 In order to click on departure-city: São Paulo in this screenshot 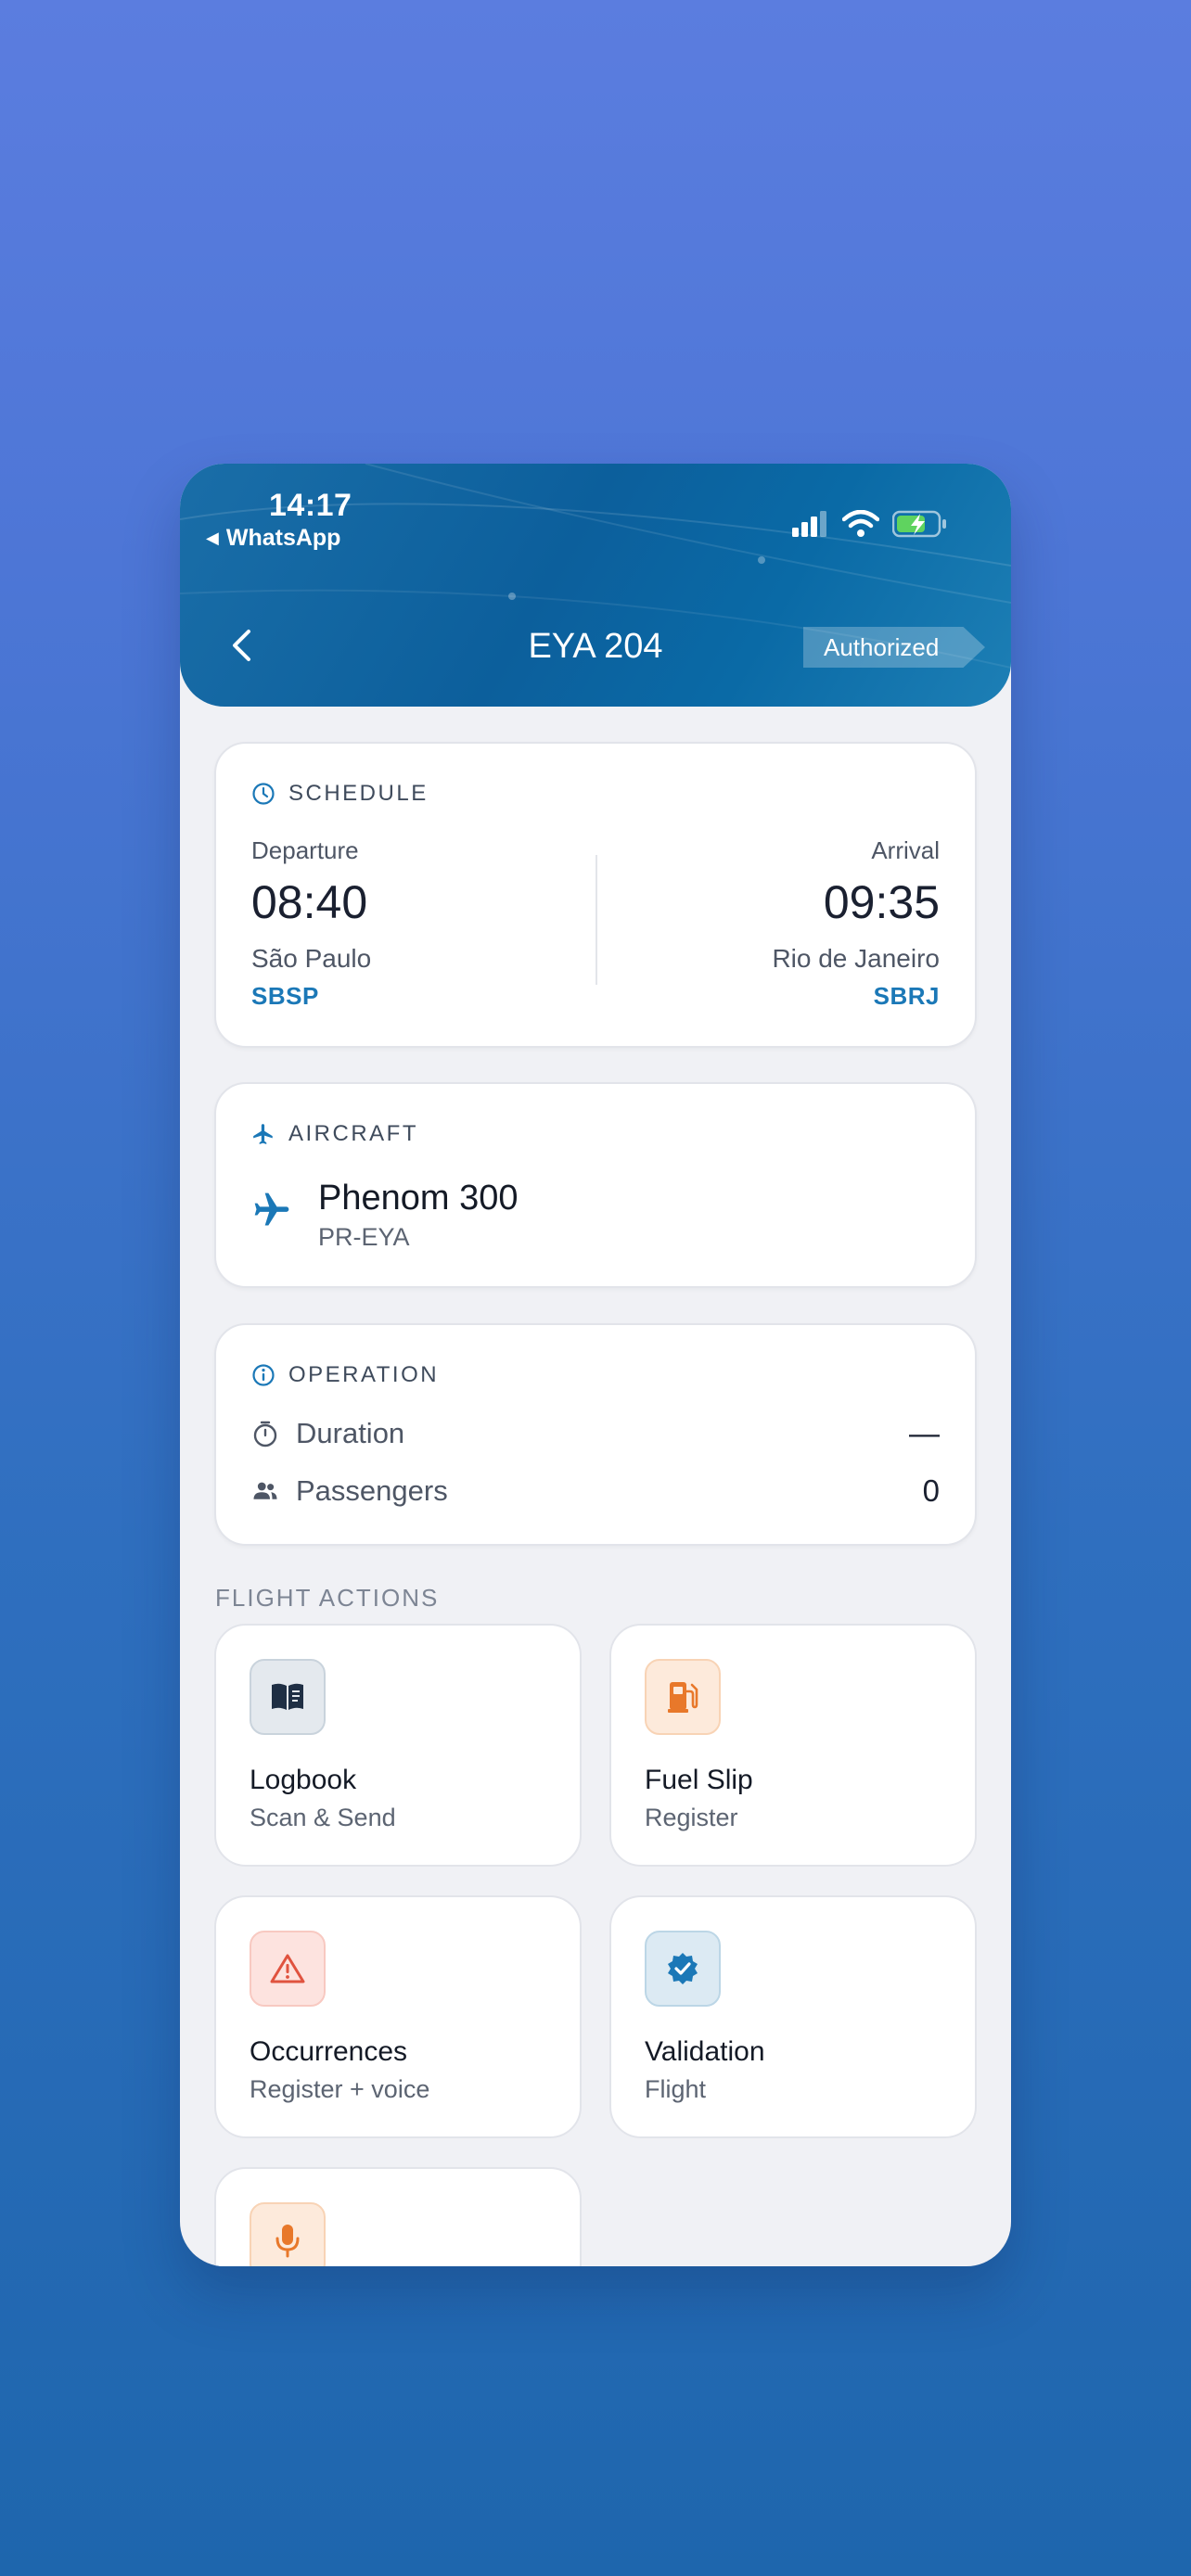, I will do `click(311, 958)`.